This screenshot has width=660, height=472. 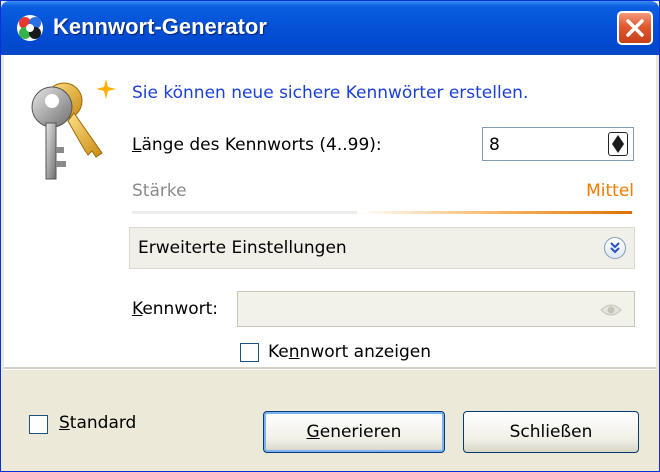 I want to click on strength-meter, so click(x=382, y=212).